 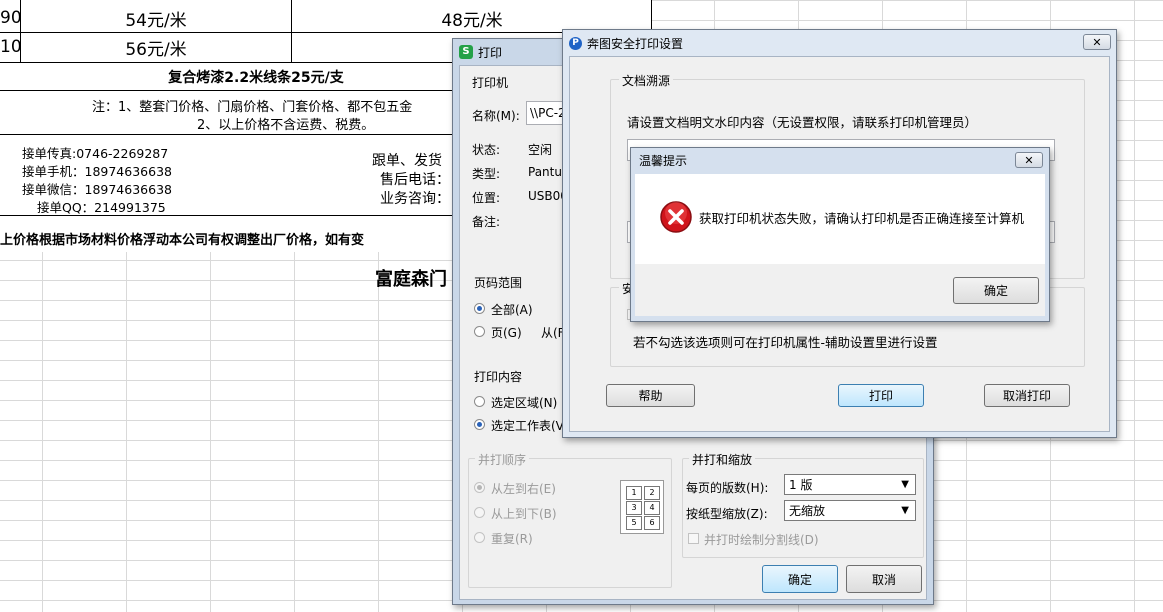 What do you see at coordinates (496, 116) in the screenshot?
I see `printer-name-label: 名称(M):` at bounding box center [496, 116].